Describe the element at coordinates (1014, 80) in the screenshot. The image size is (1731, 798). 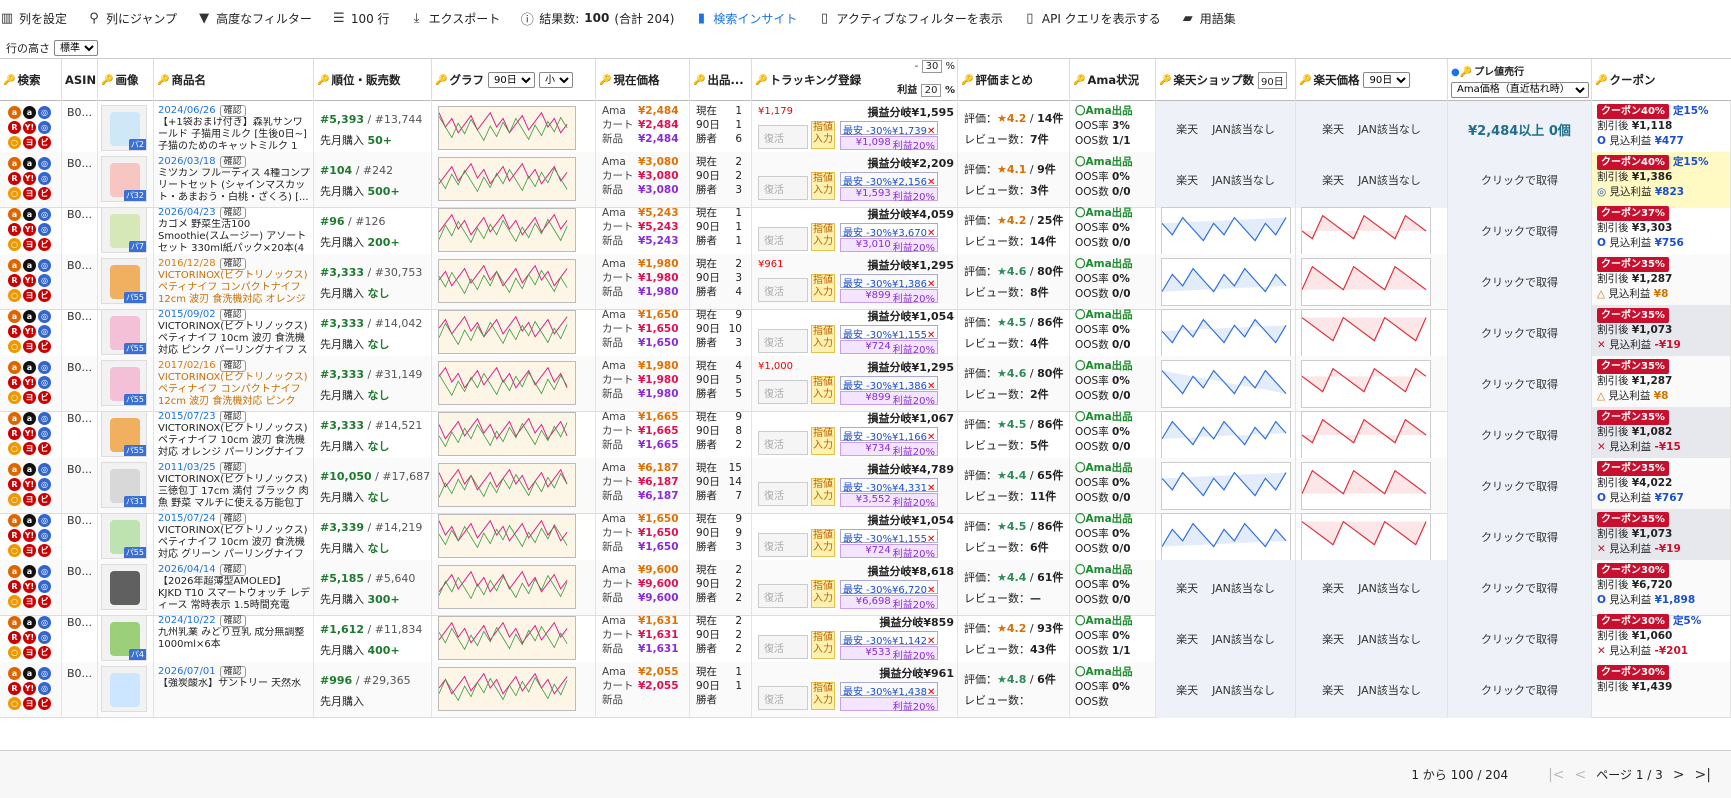
I see `col-review: 🔑 評価まとめ` at that location.